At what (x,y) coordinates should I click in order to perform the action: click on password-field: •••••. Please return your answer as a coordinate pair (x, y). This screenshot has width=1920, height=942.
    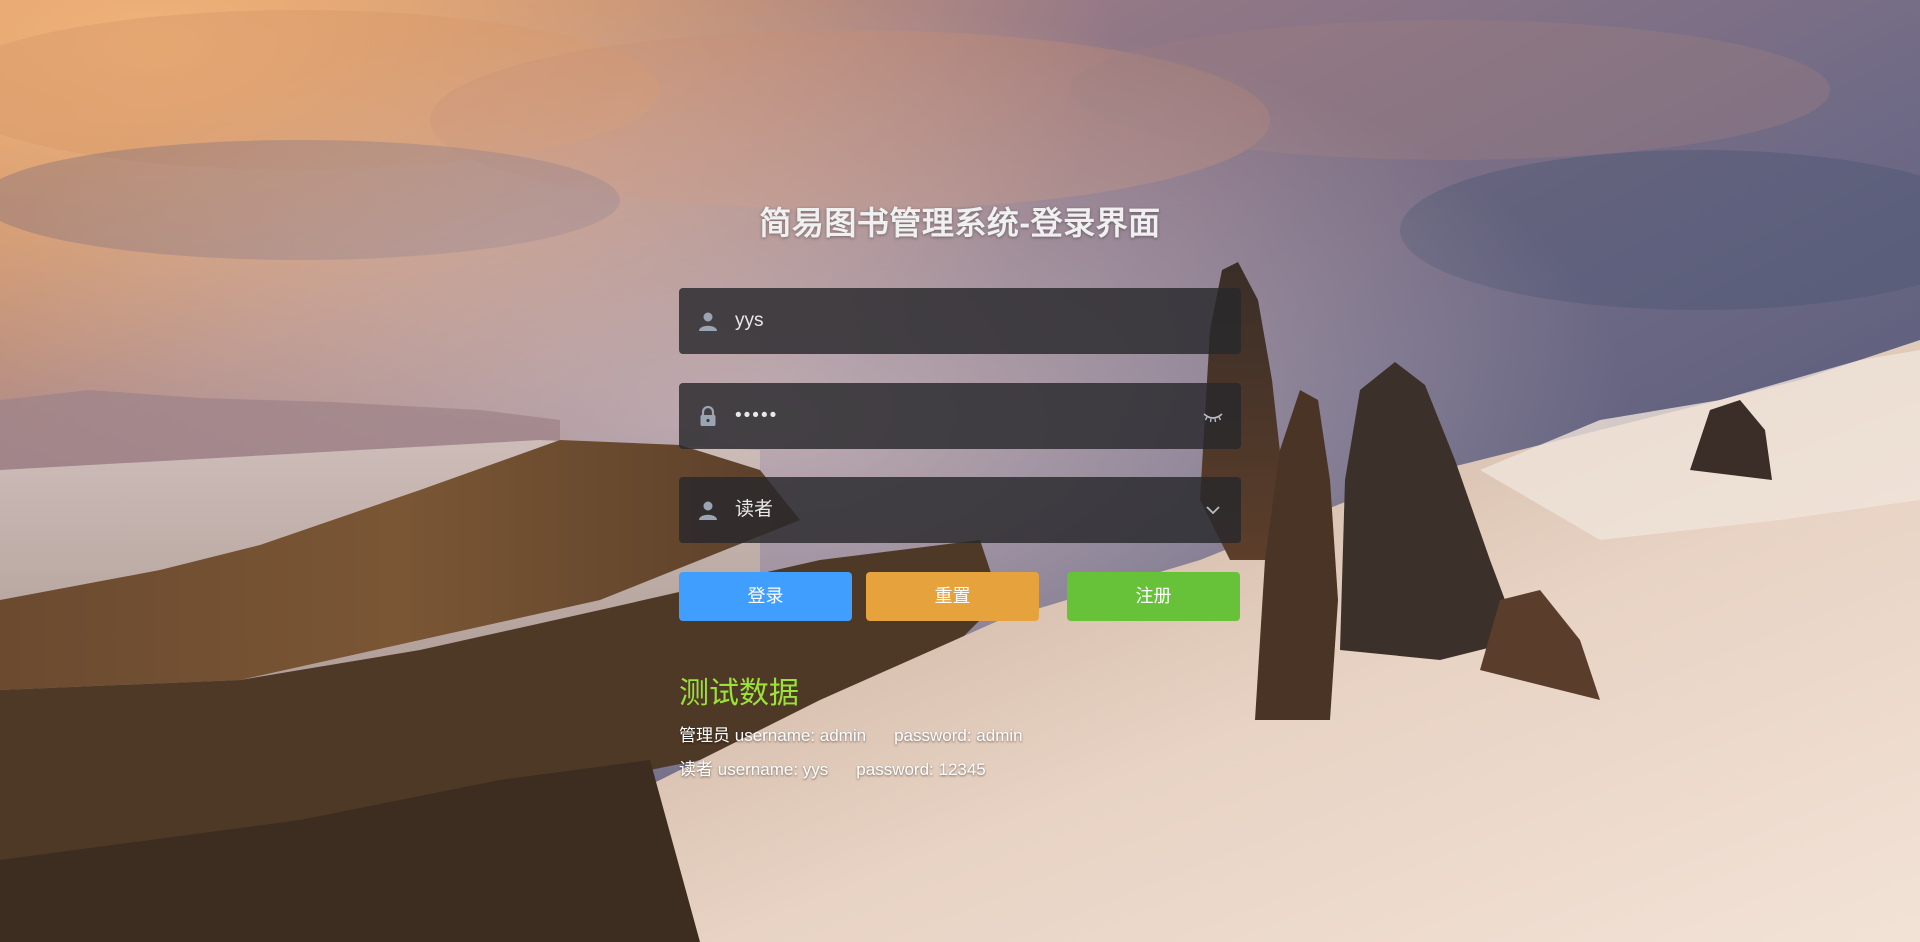
    Looking at the image, I should click on (960, 416).